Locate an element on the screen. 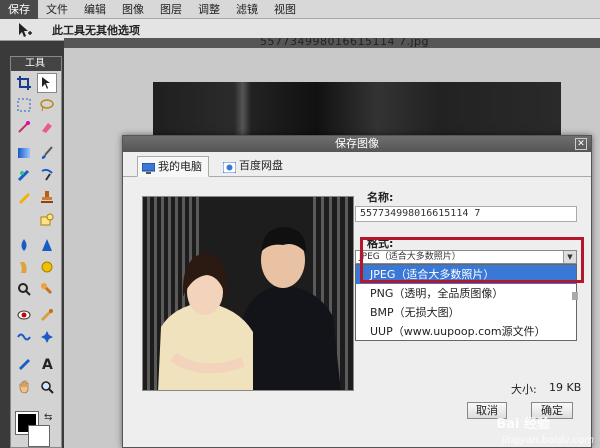  move-tool-icon is located at coordinates (24, 30).